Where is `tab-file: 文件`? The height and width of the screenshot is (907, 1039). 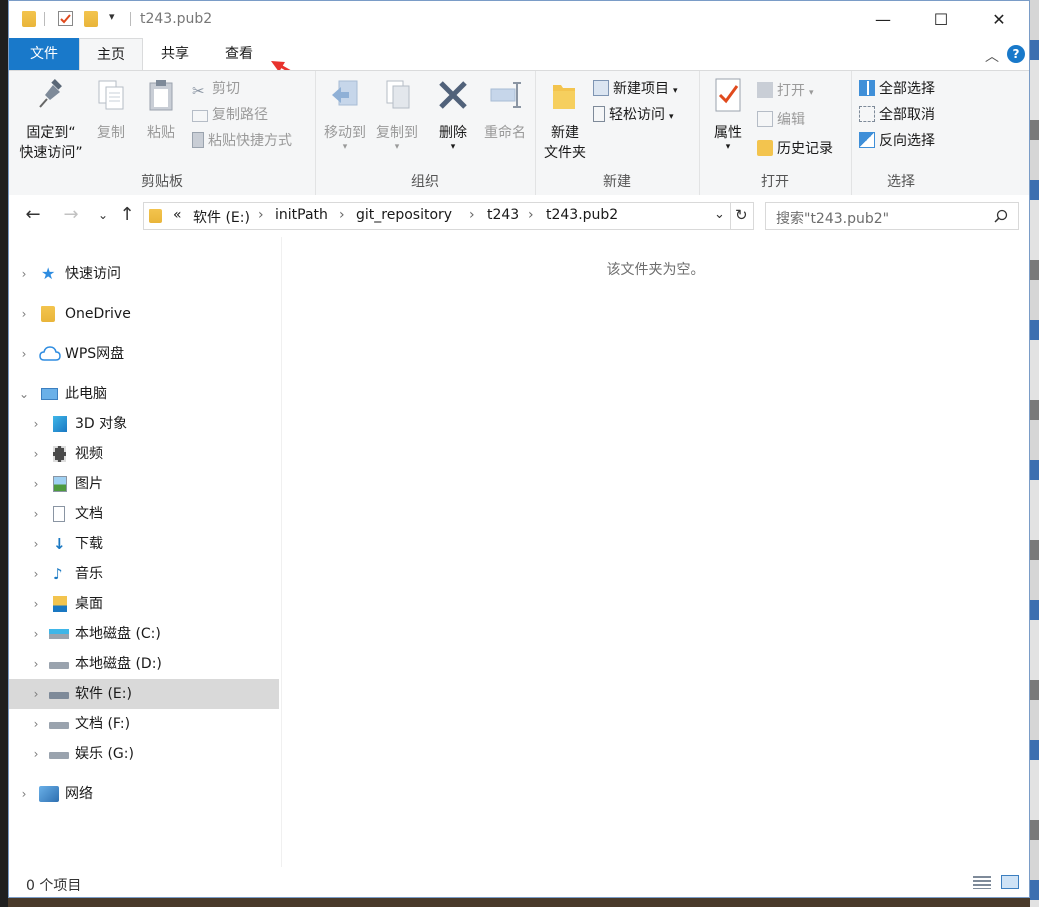
tab-file: 文件 is located at coordinates (44, 54).